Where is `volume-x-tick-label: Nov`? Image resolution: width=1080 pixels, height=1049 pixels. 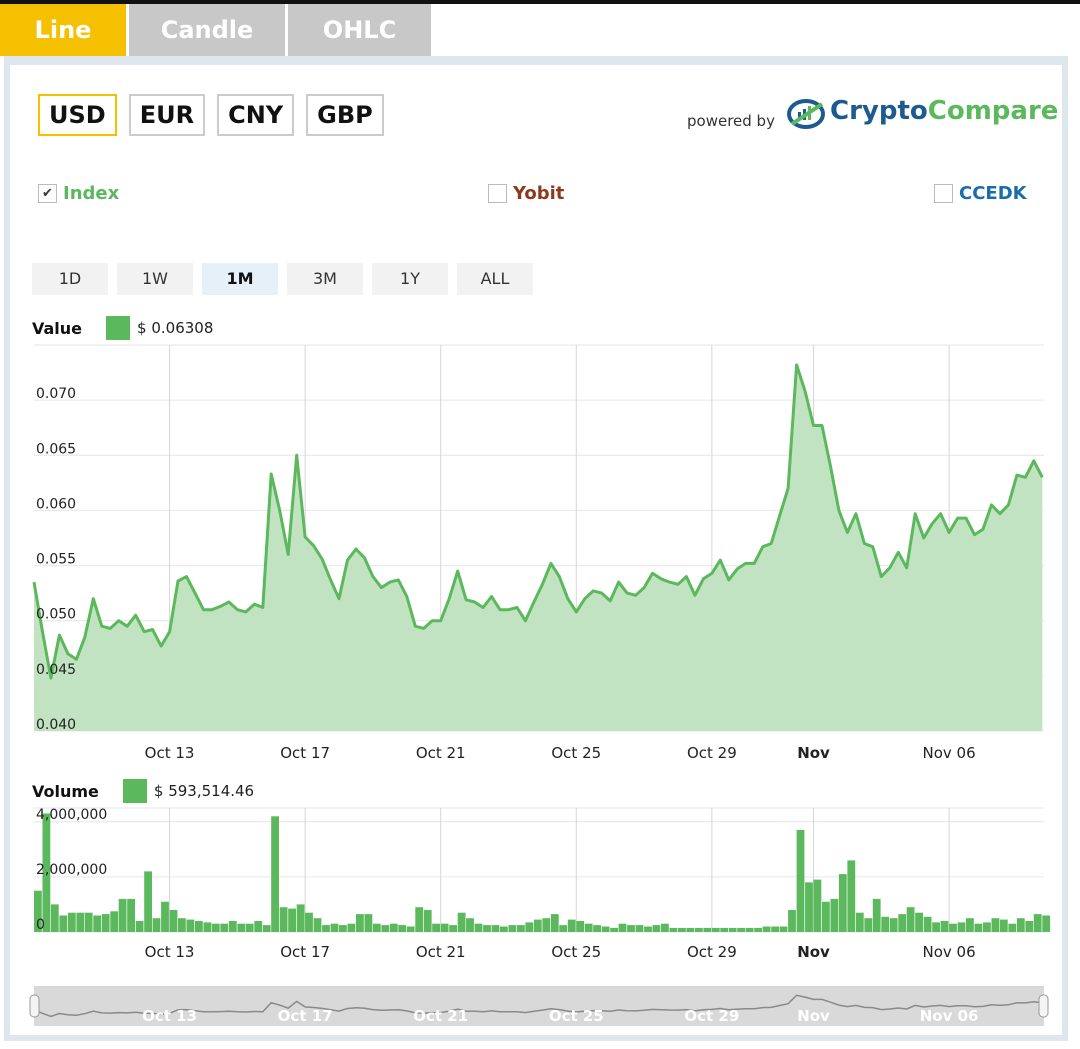
volume-x-tick-label: Nov is located at coordinates (813, 952).